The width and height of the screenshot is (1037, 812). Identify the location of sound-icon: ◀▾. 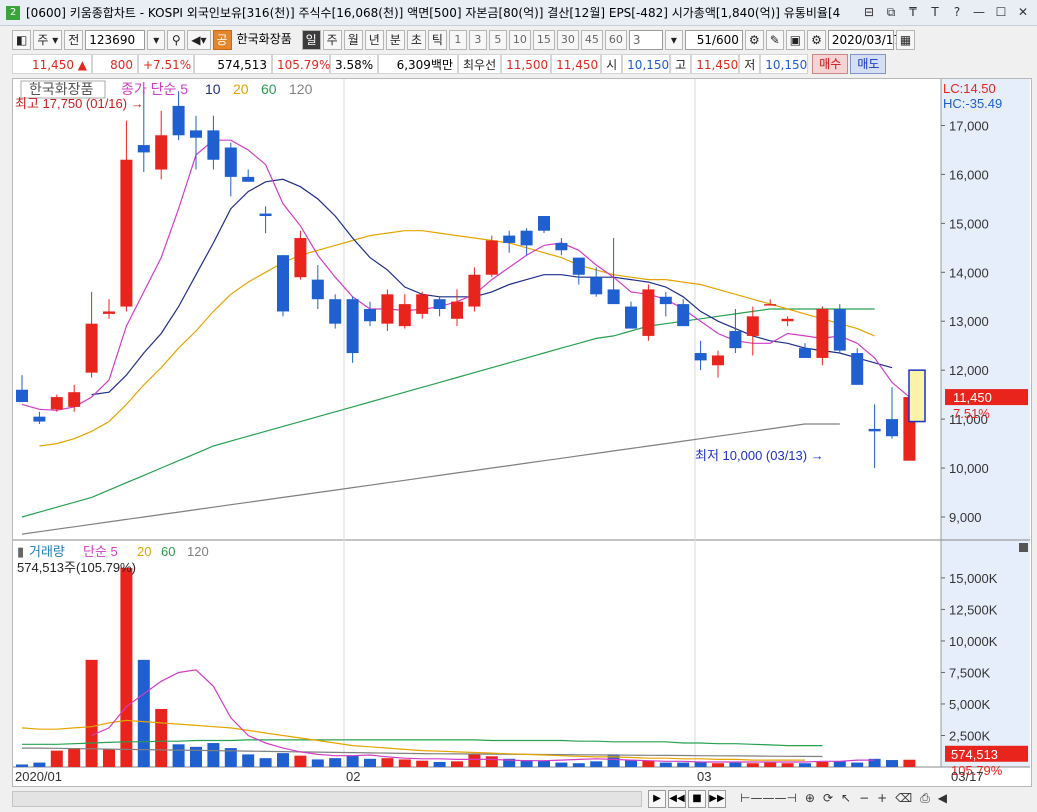
(199, 40).